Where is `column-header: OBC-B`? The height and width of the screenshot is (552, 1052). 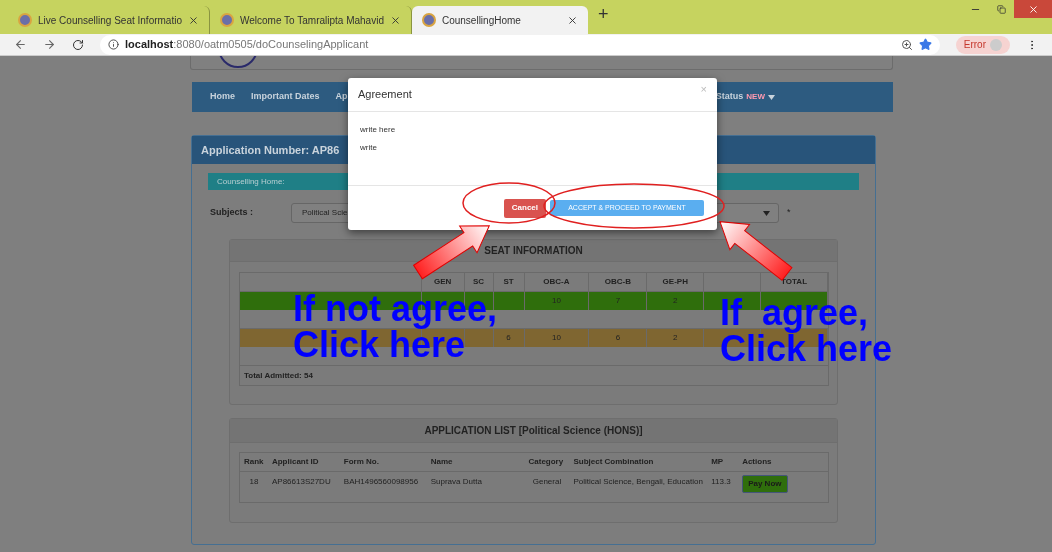
column-header: OBC-B is located at coordinates (617, 282).